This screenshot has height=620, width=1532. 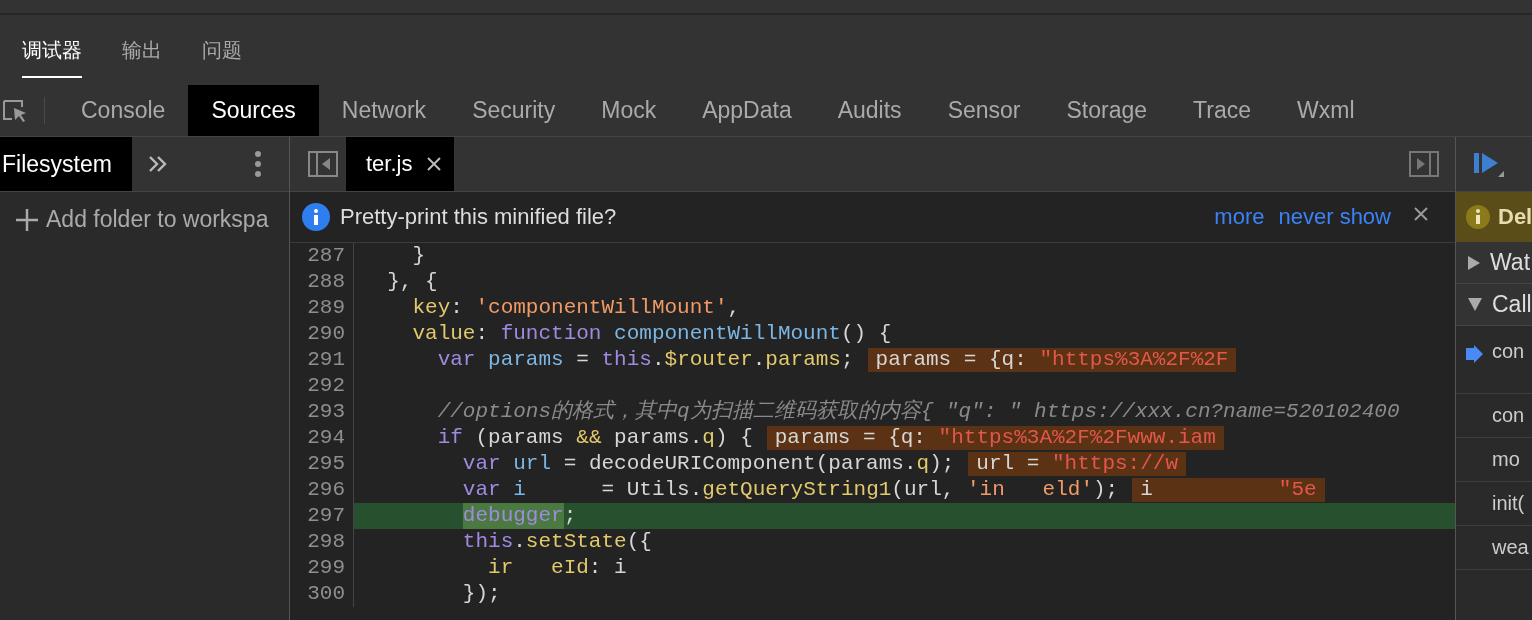 What do you see at coordinates (1494, 548) in the screenshot?
I see `call-frame: wea` at bounding box center [1494, 548].